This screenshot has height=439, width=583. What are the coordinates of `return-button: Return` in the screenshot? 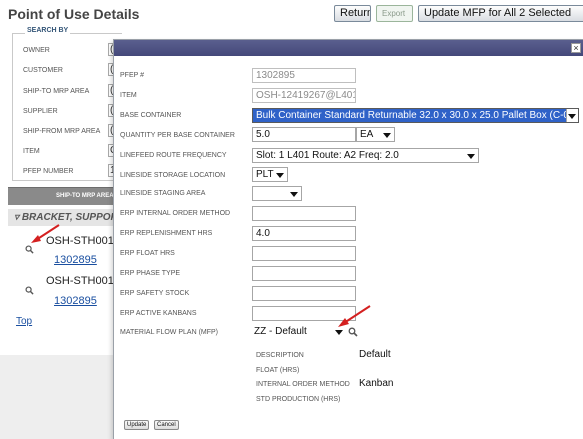 It's located at (352, 13).